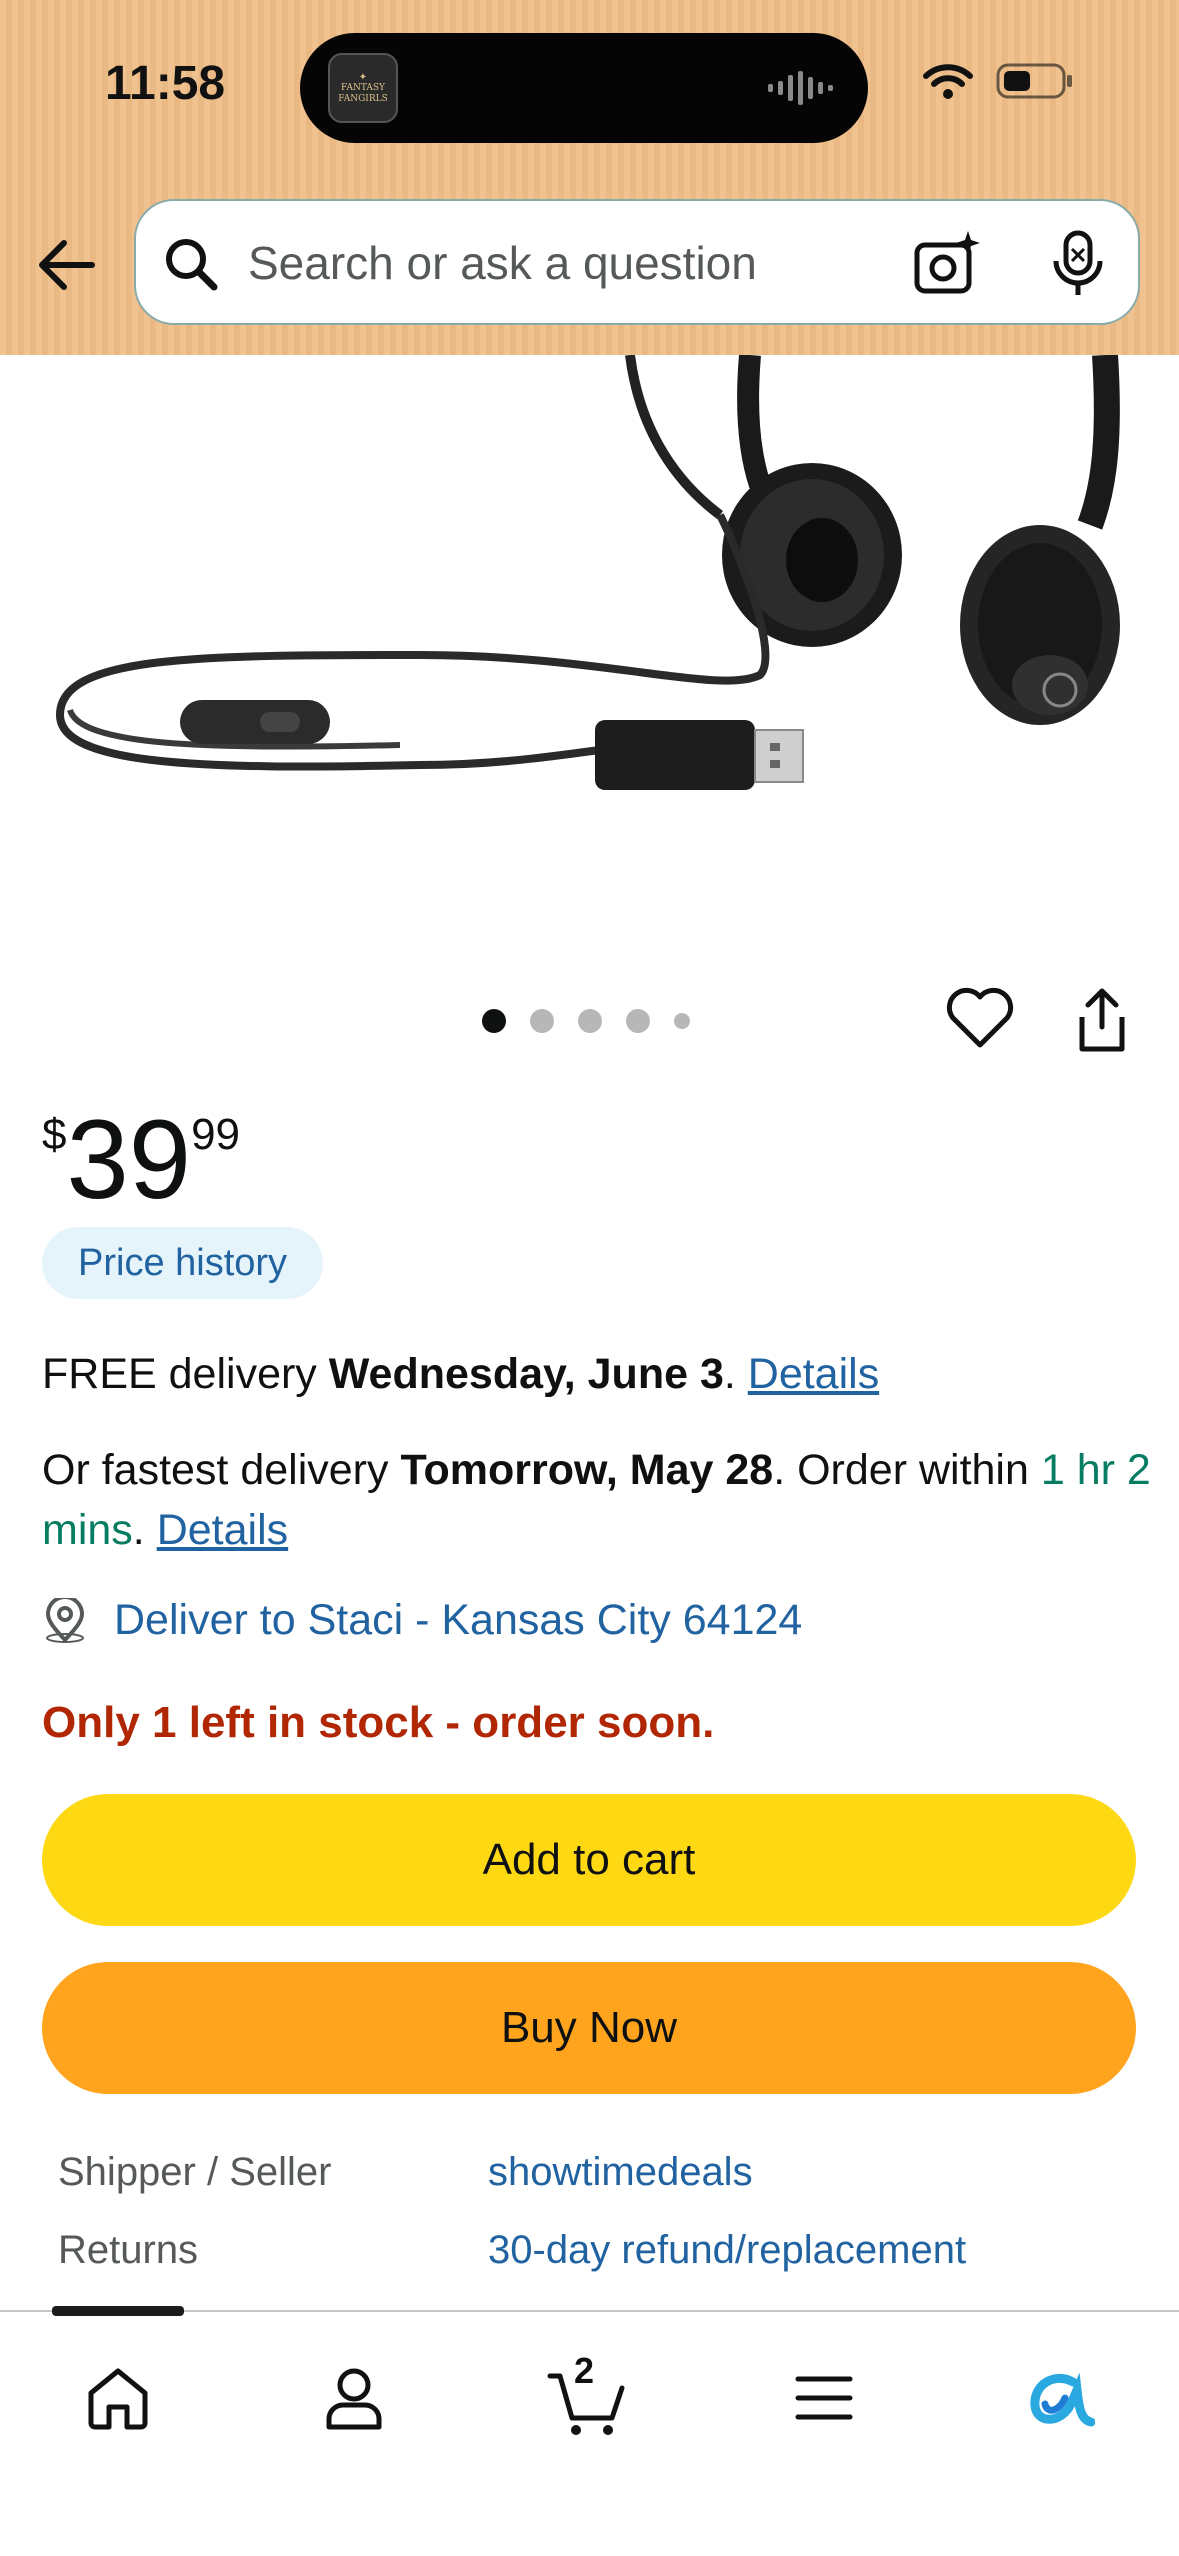  I want to click on user-icon, so click(354, 2399).